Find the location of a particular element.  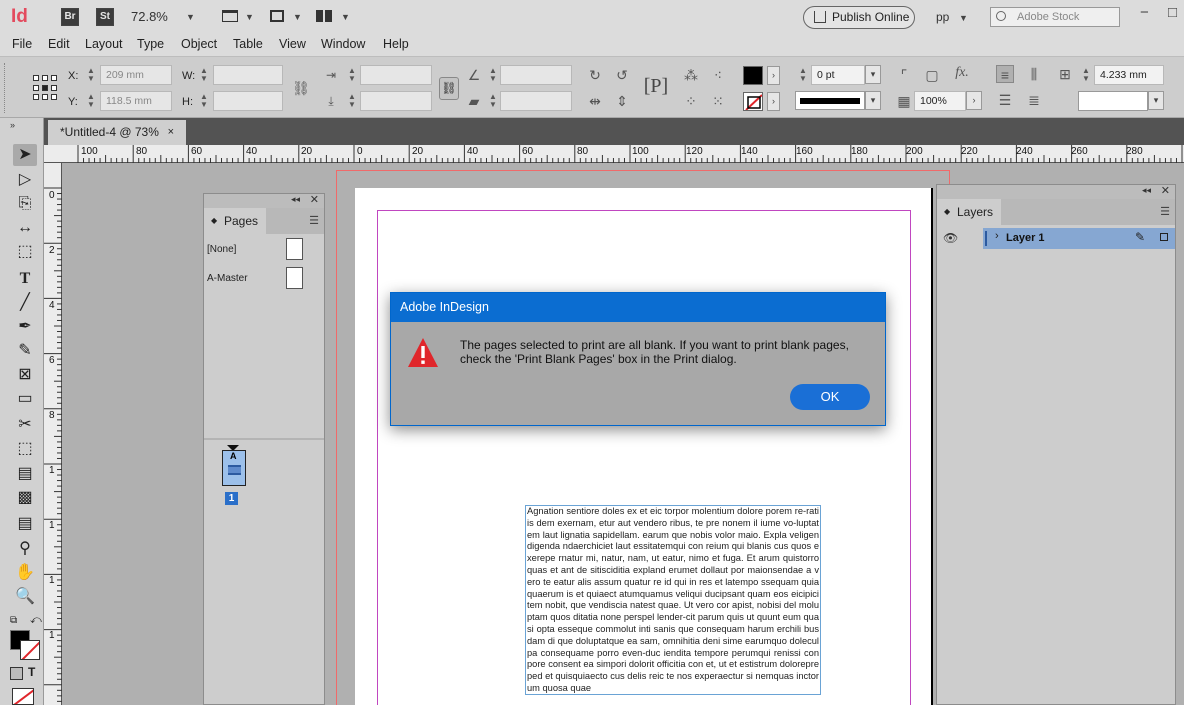

reference-point-grid is located at coordinates (45, 88).